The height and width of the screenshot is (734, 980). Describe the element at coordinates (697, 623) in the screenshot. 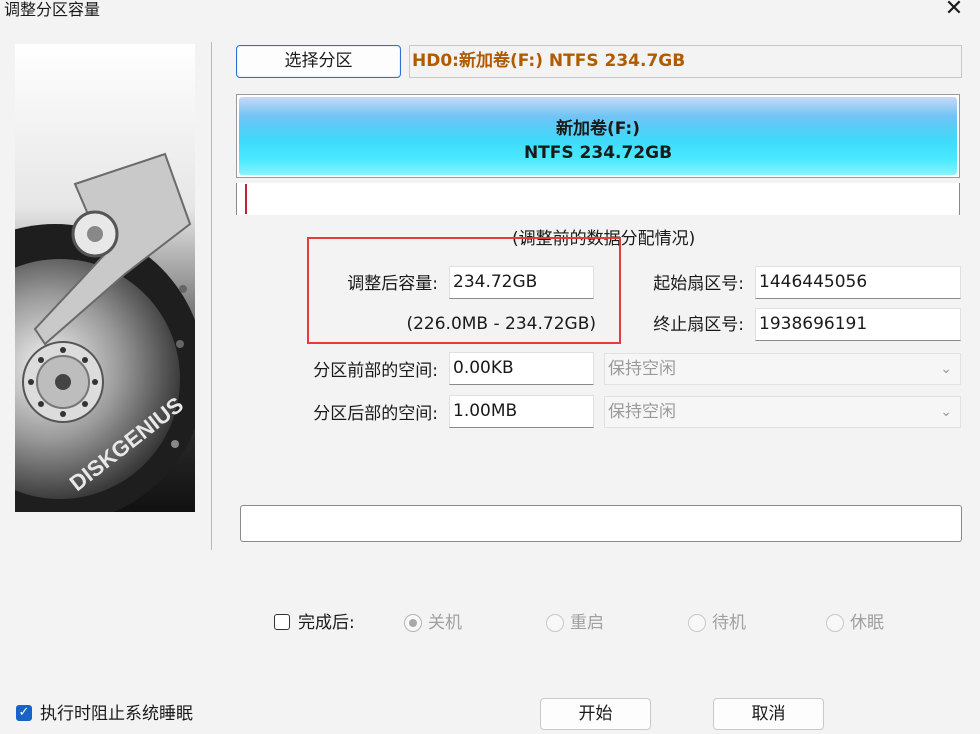

I see `radio-standby` at that location.